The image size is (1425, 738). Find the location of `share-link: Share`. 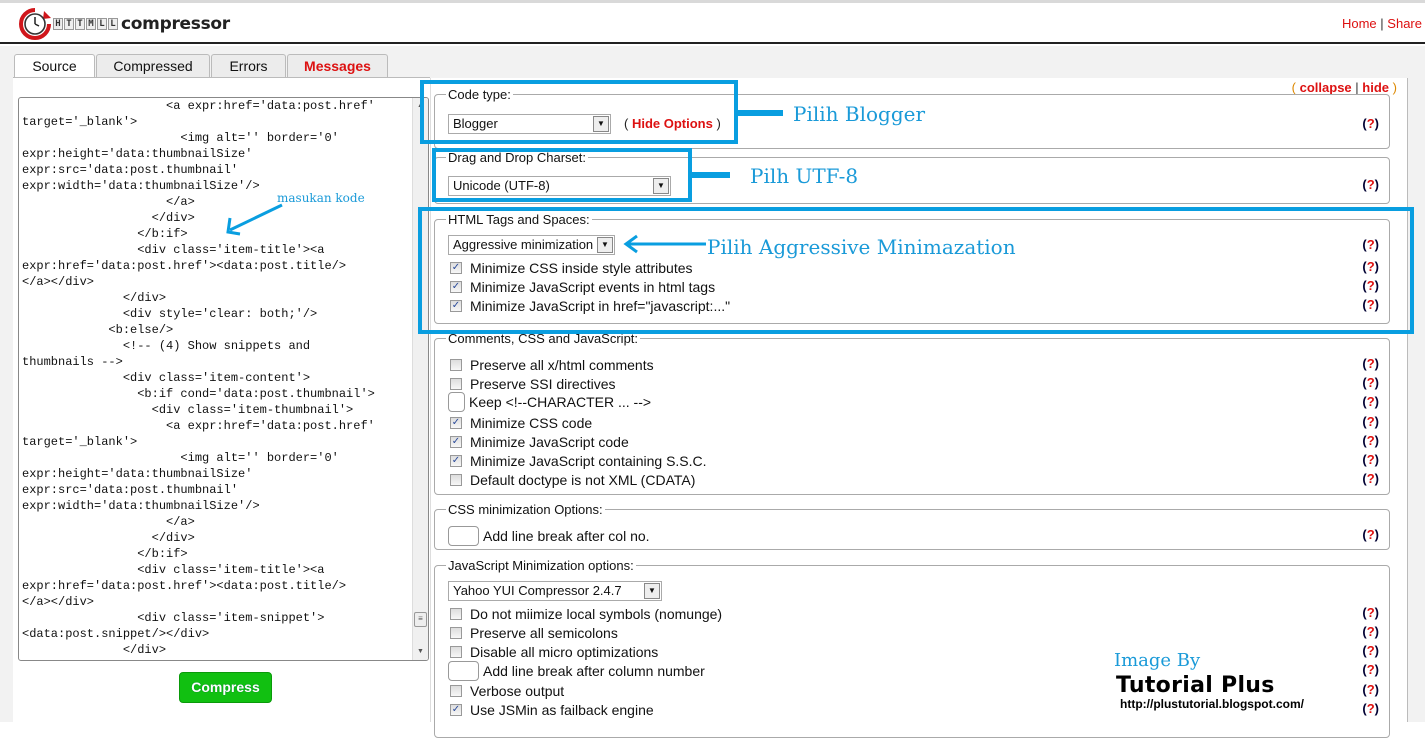

share-link: Share is located at coordinates (1404, 23).